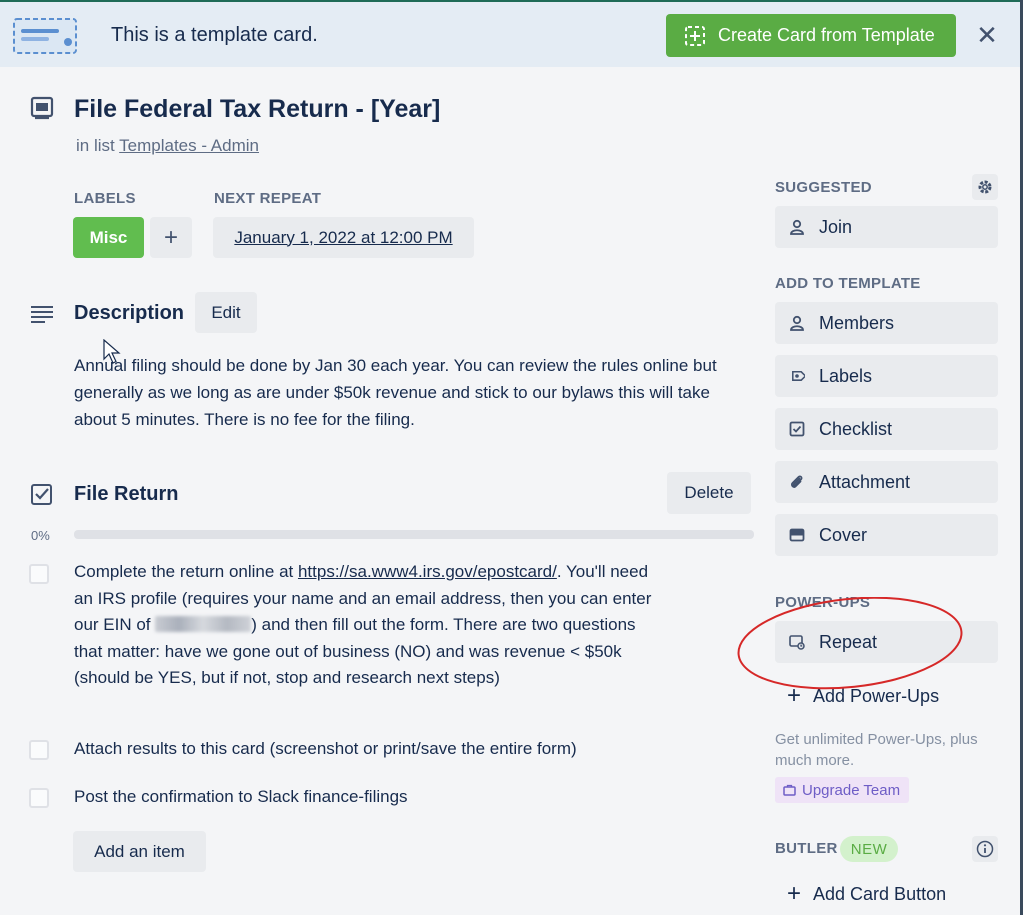 This screenshot has width=1023, height=915. What do you see at coordinates (214, 35) in the screenshot?
I see `banner-text: This is a template card.` at bounding box center [214, 35].